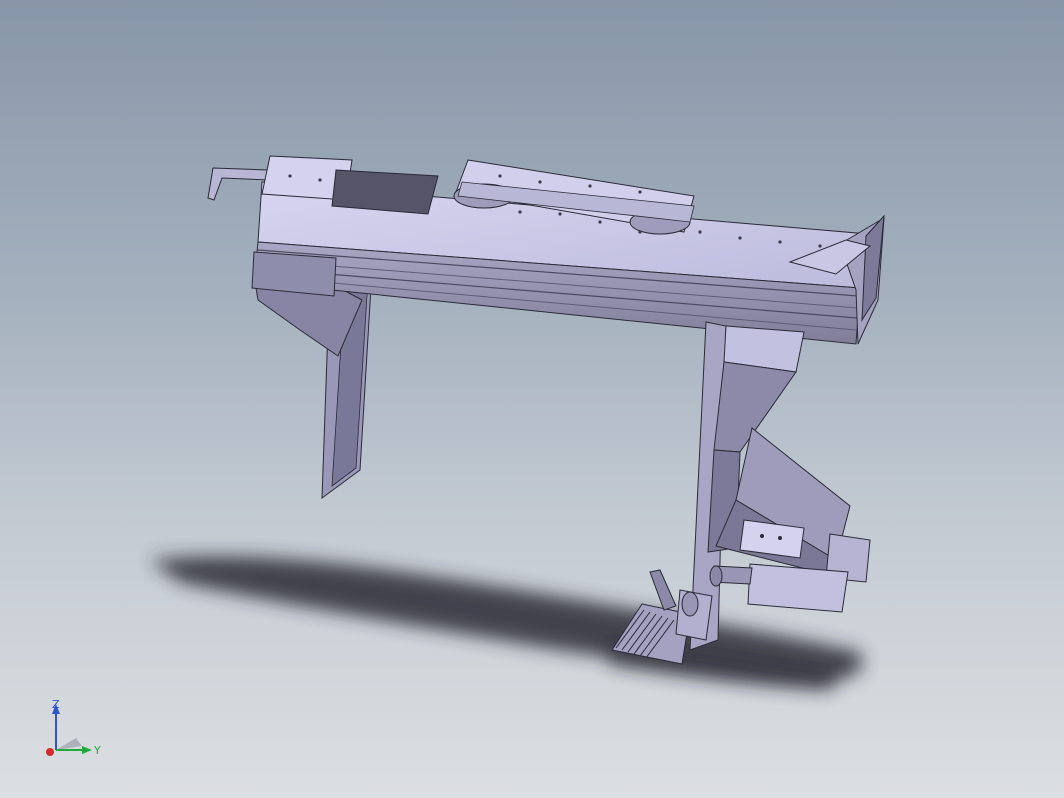  Describe the element at coordinates (56, 704) in the screenshot. I see `z-axis-label: Z` at that location.